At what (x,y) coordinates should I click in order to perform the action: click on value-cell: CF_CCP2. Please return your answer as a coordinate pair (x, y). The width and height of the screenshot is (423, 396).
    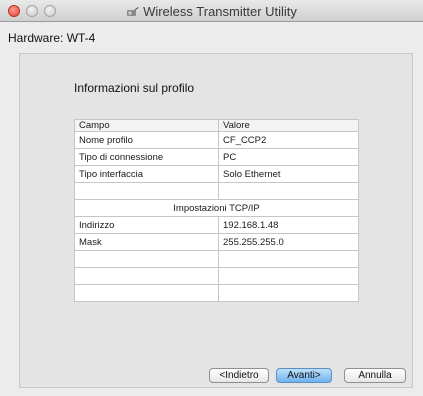
    Looking at the image, I should click on (288, 140).